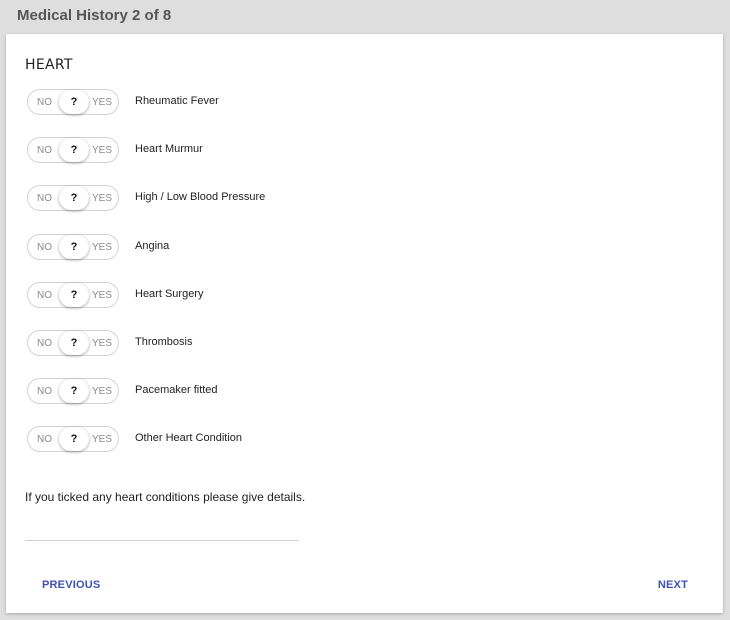  What do you see at coordinates (146, 209) in the screenshot?
I see `condition-row-blood-pressure: NO ? YES High / Low Blood Pressure` at bounding box center [146, 209].